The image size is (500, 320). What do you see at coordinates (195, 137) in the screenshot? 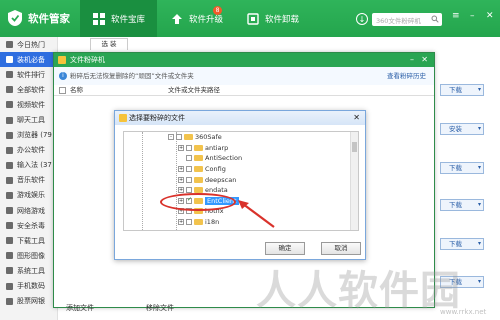
I see `tree-node: - 360Safe` at bounding box center [195, 137].